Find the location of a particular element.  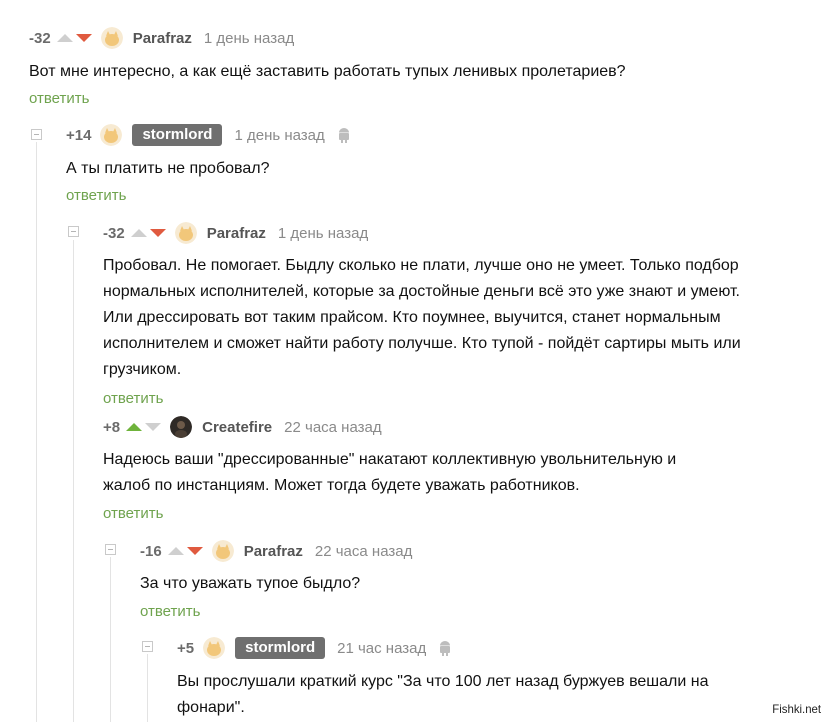

comment-header: -16 Parafraz 22 часа назад is located at coordinates (276, 551).